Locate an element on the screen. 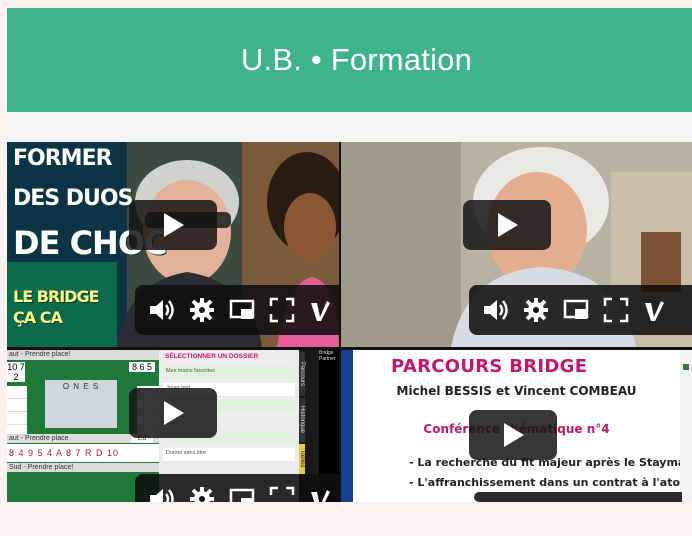 The height and width of the screenshot is (536, 692). promo-line-2: DES DUOS is located at coordinates (73, 198).